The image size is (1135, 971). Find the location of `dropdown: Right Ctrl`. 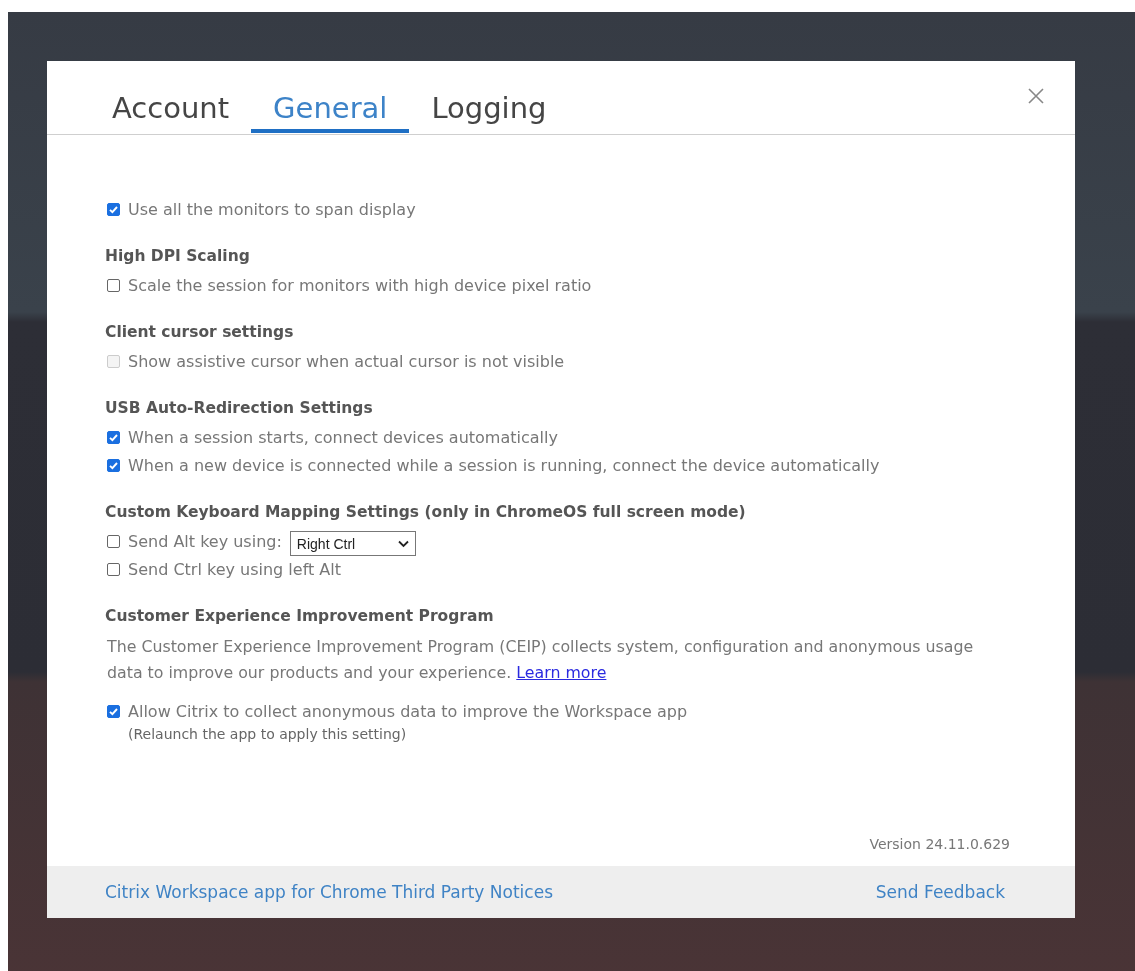

dropdown: Right Ctrl is located at coordinates (352, 543).